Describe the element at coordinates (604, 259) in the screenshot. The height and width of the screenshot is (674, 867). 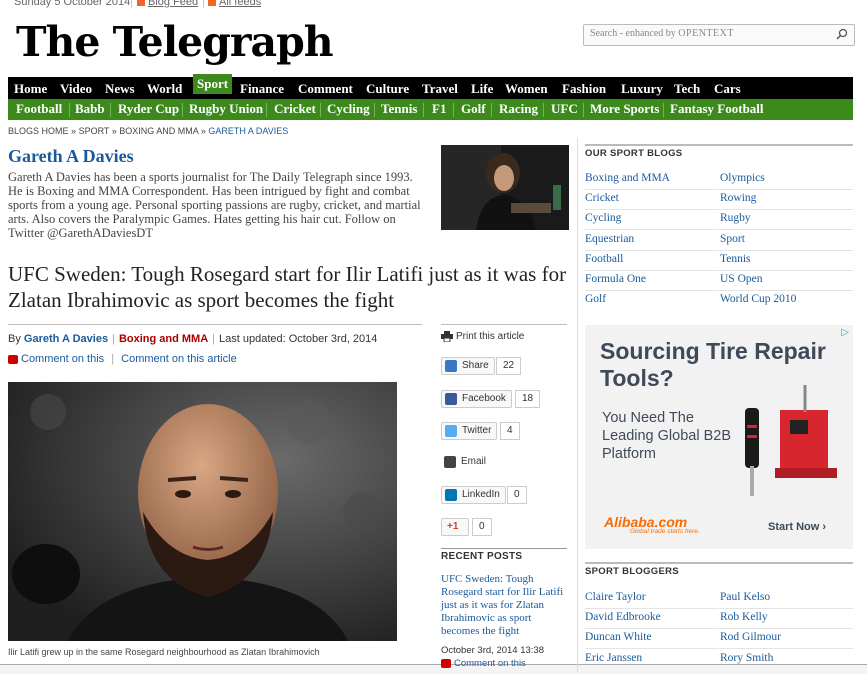
I see `blog-link: Football` at that location.